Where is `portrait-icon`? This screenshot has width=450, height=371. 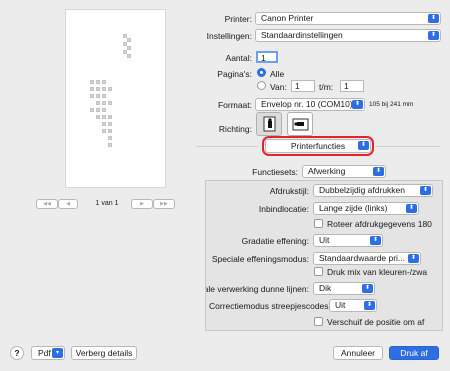
portrait-icon is located at coordinates (269, 124).